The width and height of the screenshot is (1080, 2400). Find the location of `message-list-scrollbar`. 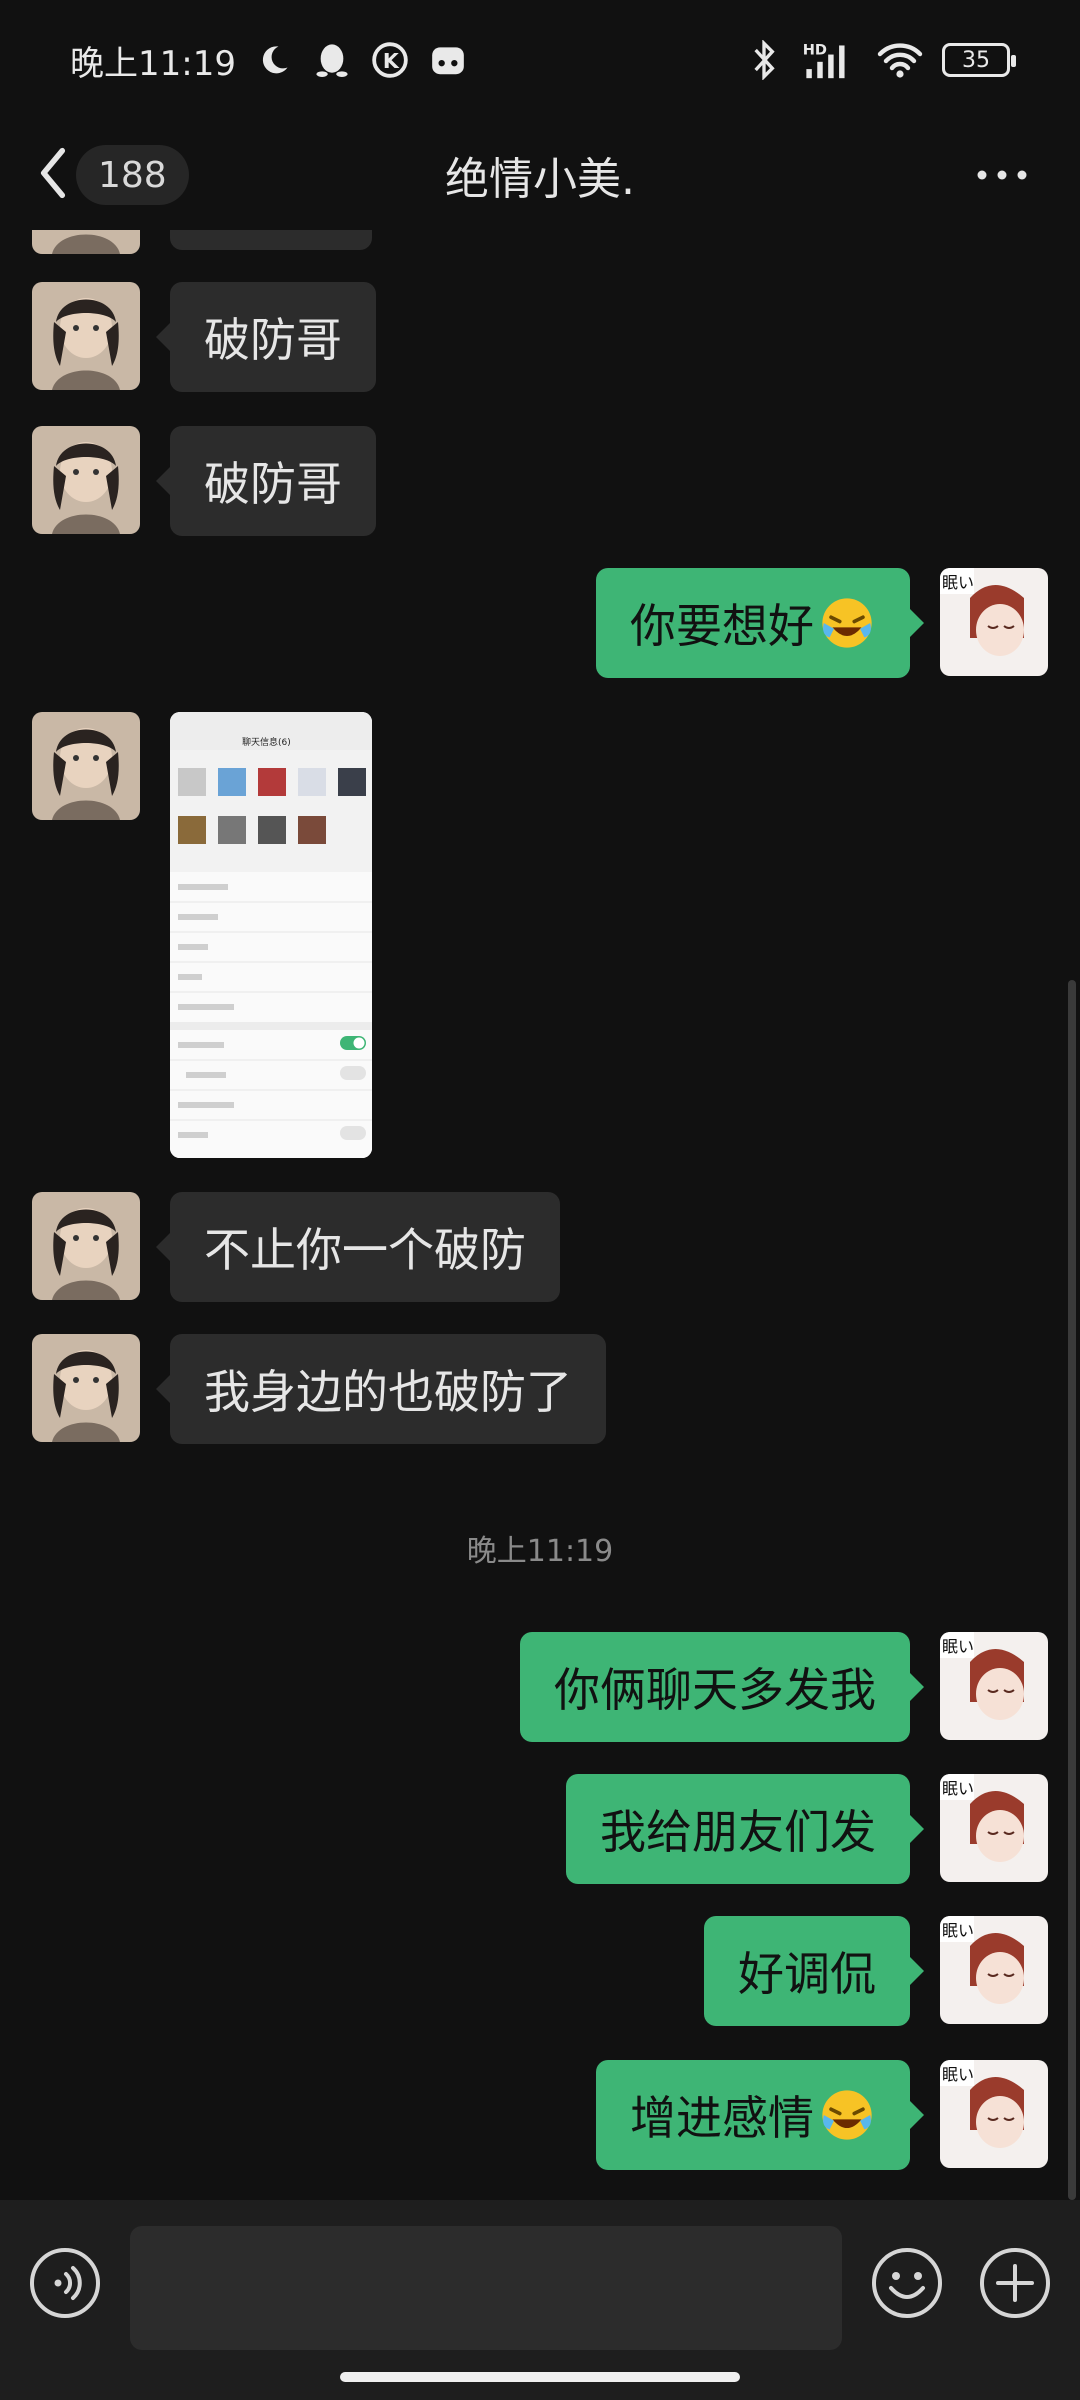

message-list-scrollbar is located at coordinates (1072, 1590).